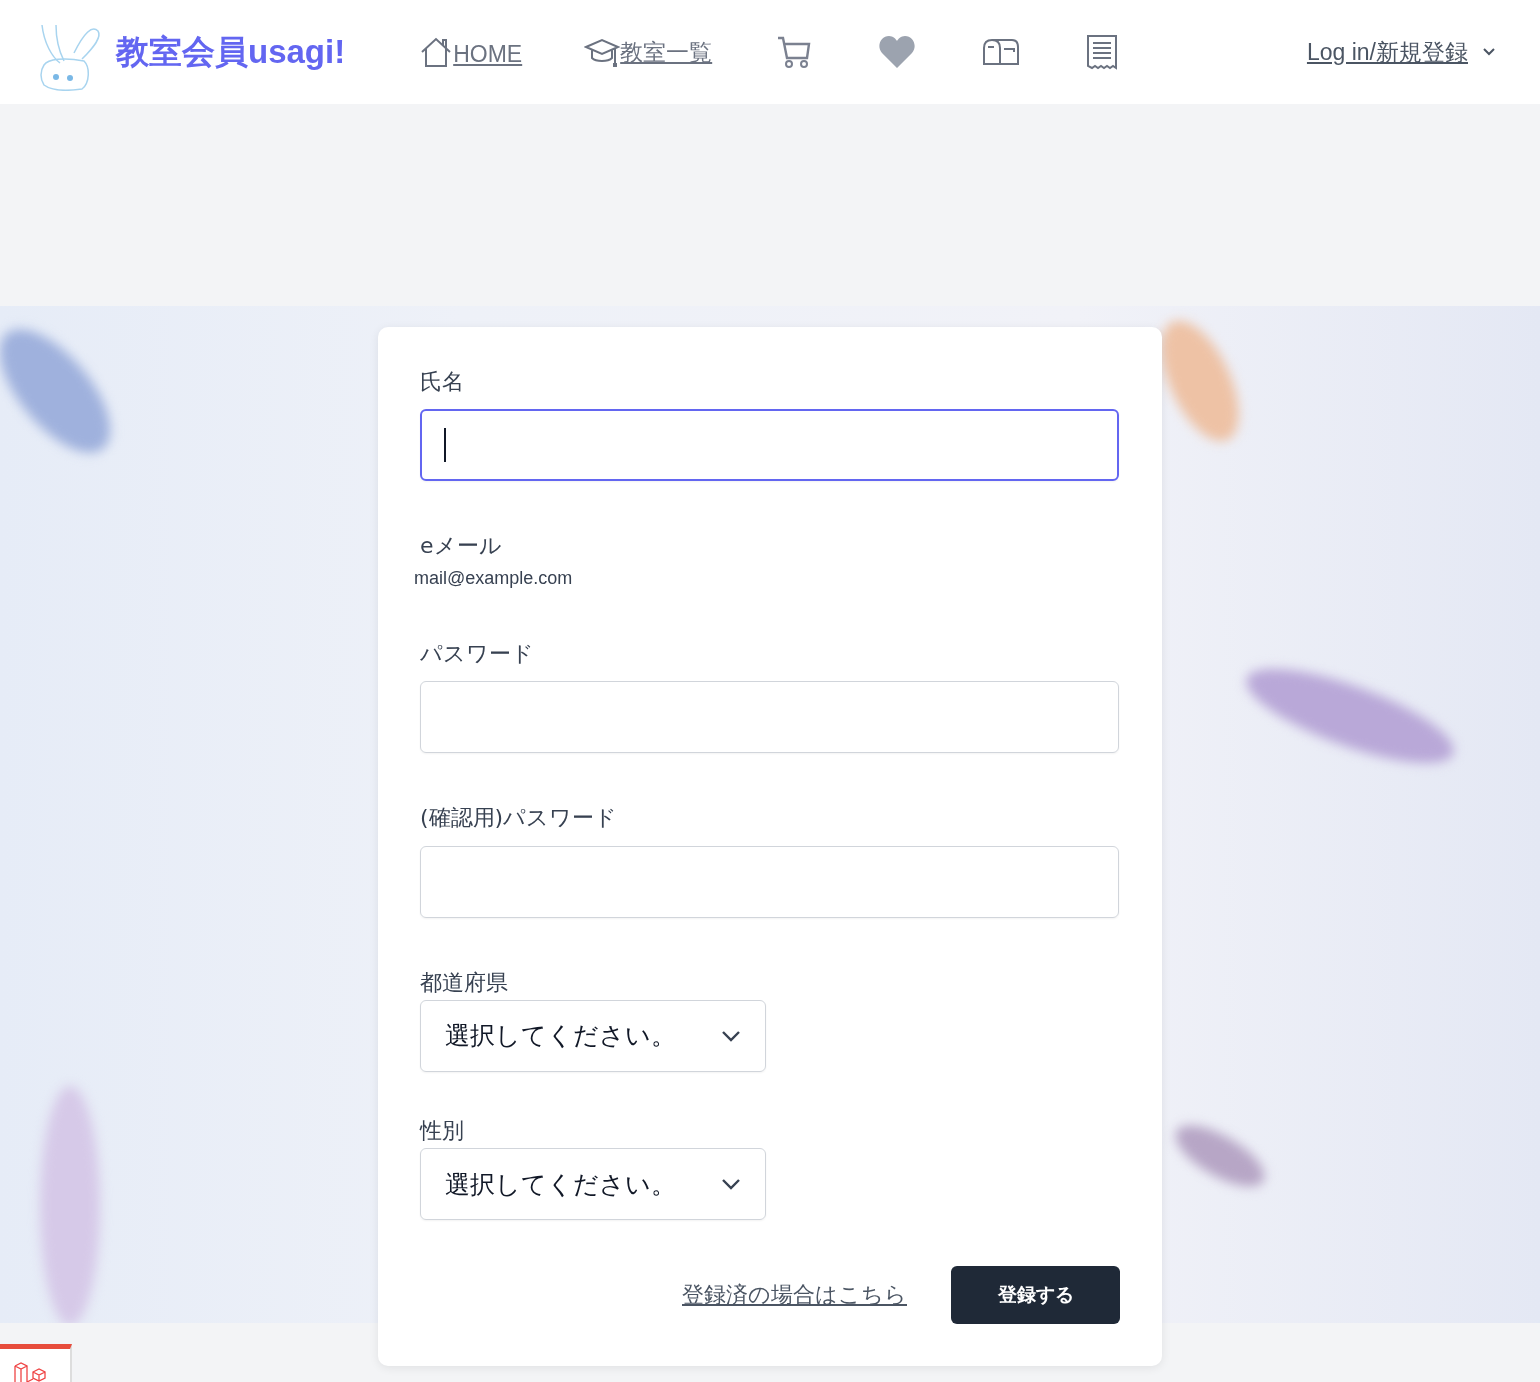 The width and height of the screenshot is (1540, 1382). What do you see at coordinates (602, 52) in the screenshot?
I see `graduation-cap-icon` at bounding box center [602, 52].